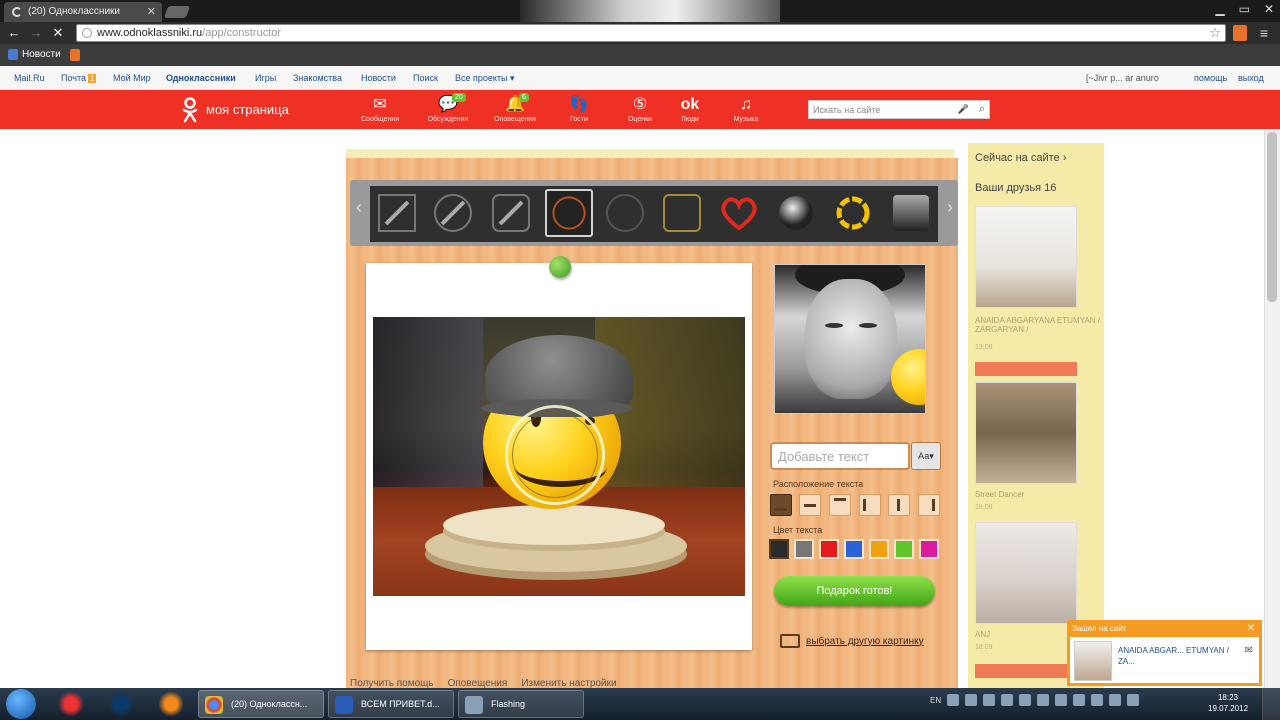 This screenshot has height=720, width=1280. What do you see at coordinates (963, 109) in the screenshot?
I see `microphone-icon: 🎤` at bounding box center [963, 109].